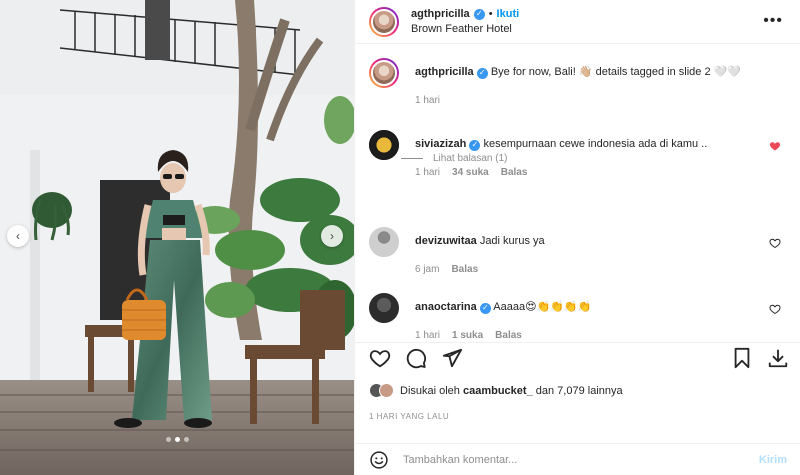 The image size is (800, 475). I want to click on previous-slide-button: ‹, so click(18, 236).